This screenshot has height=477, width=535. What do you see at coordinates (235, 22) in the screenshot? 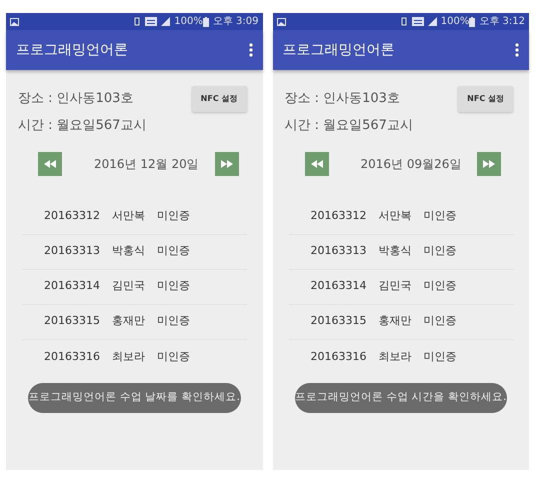
I see `status-time: 오후 3:09` at bounding box center [235, 22].